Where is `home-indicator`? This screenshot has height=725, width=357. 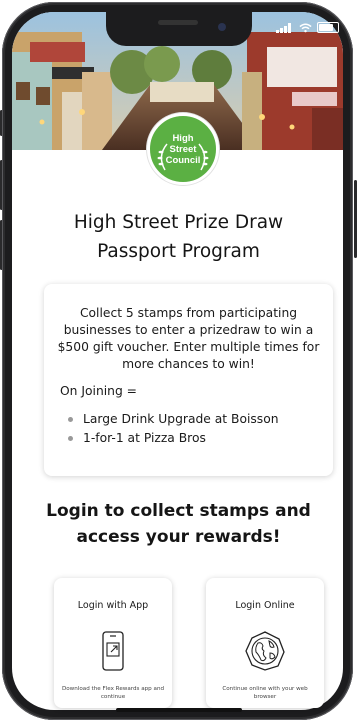
home-indicator is located at coordinates (179, 710).